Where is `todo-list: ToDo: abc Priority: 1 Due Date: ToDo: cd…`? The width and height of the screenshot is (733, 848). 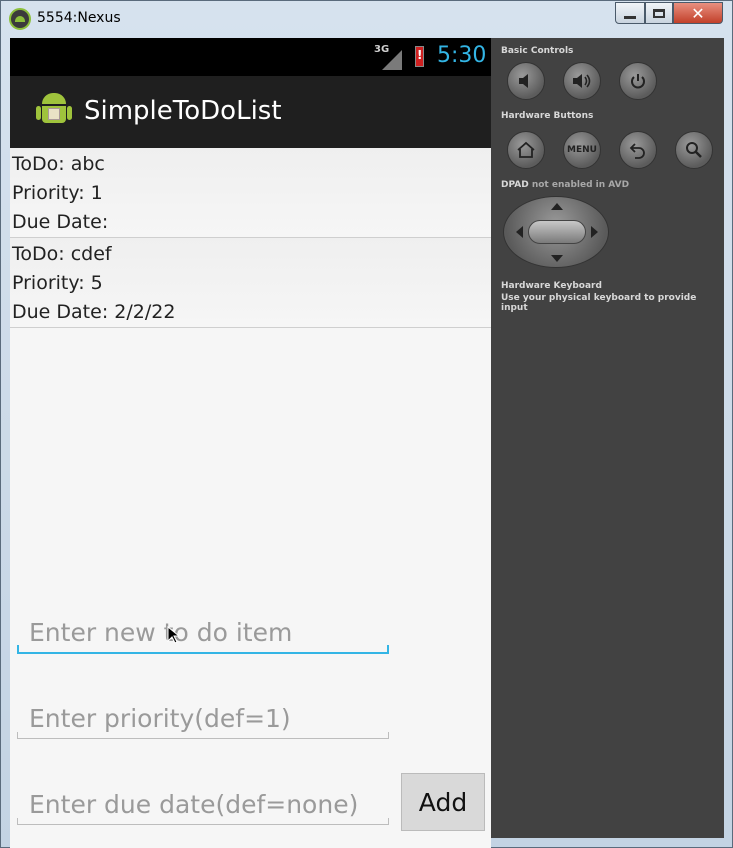 todo-list: ToDo: abc Priority: 1 Due Date: ToDo: cd… is located at coordinates (250, 238).